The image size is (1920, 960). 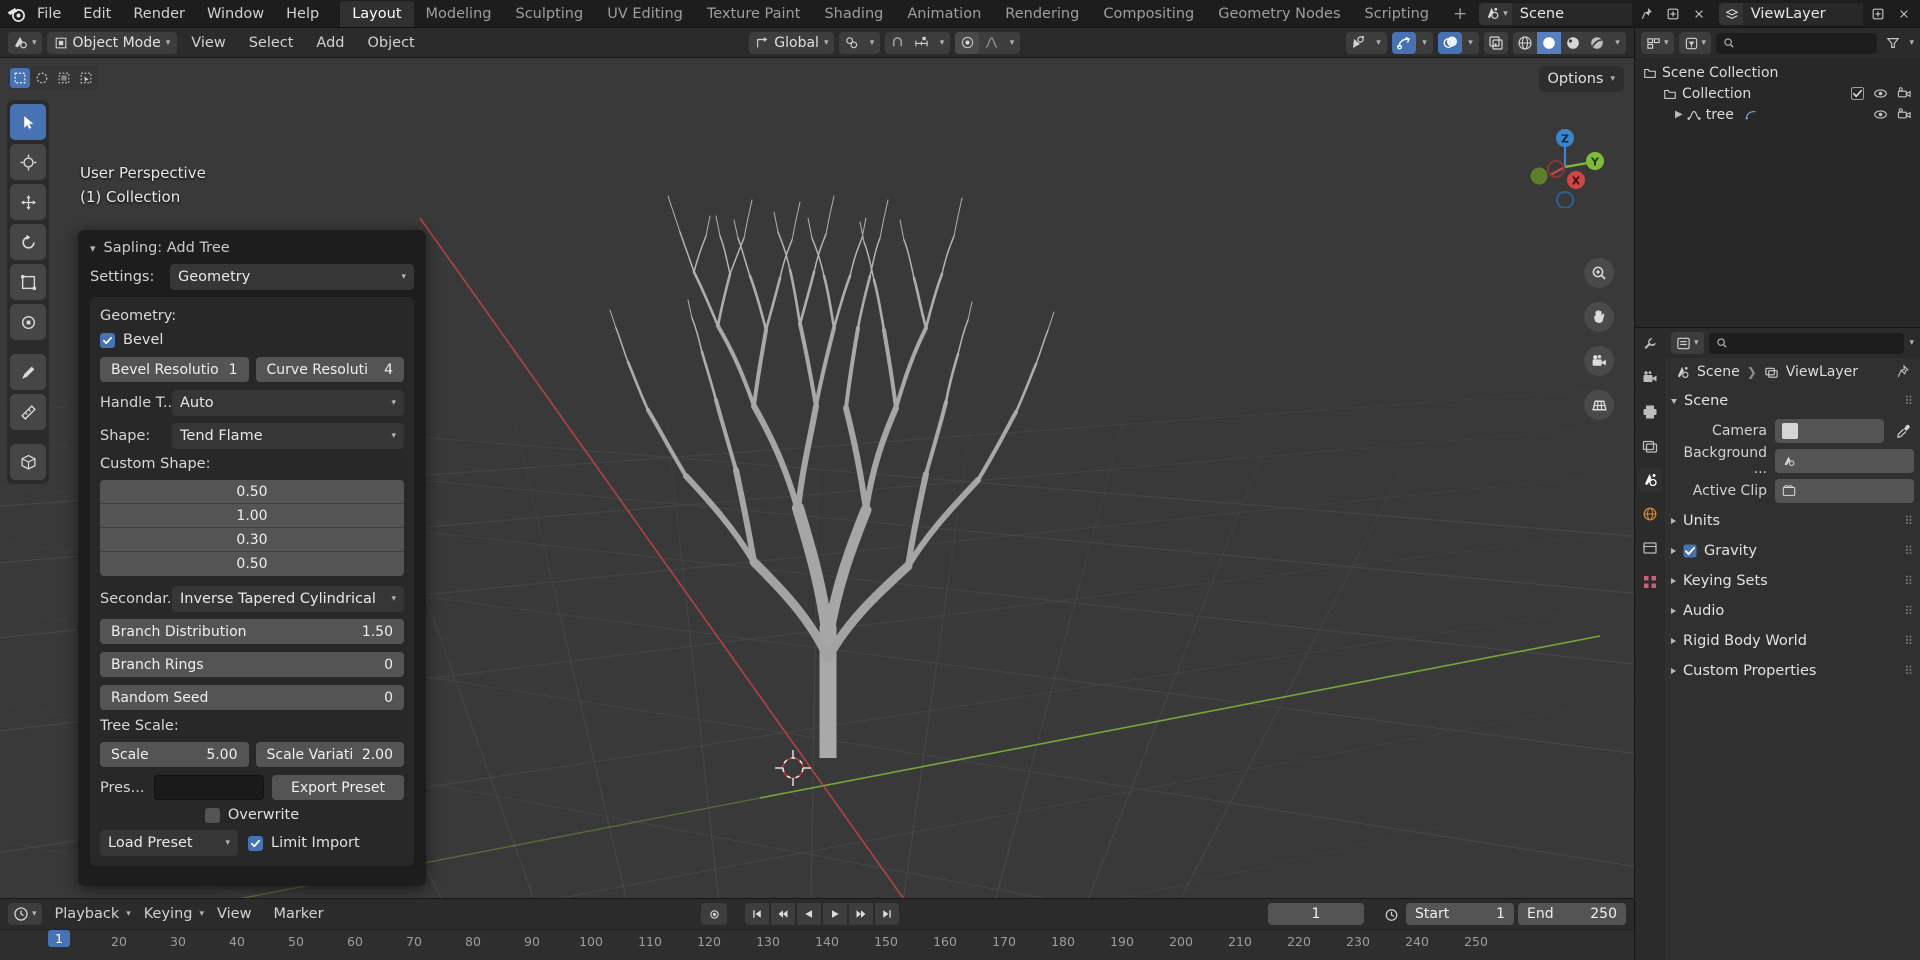 I want to click on proportional-edit-icon, so click(x=967, y=42).